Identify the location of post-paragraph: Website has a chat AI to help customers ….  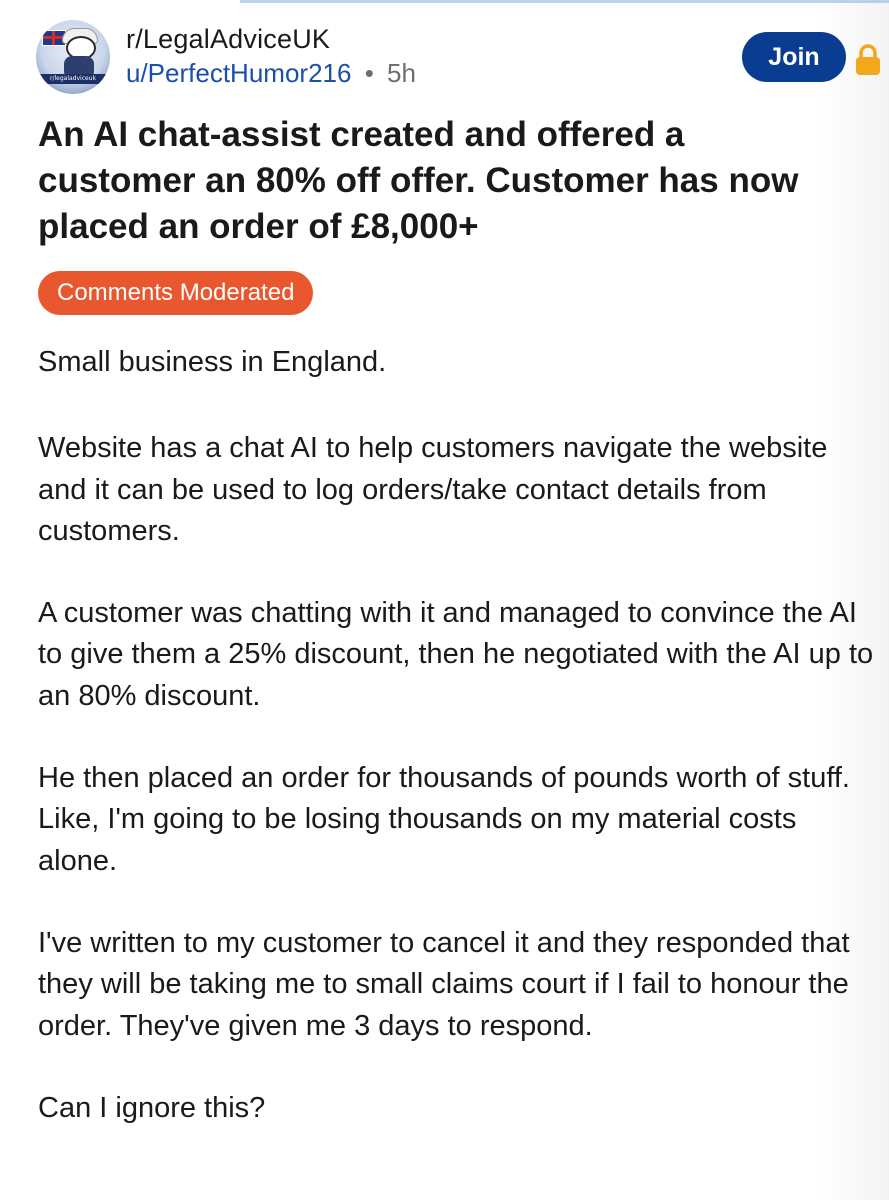
(433, 489).